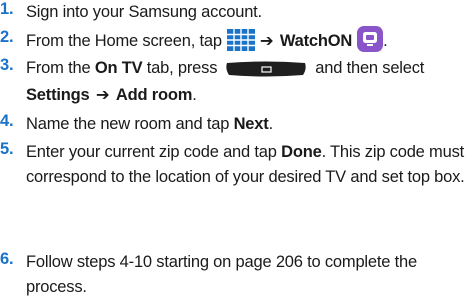 The width and height of the screenshot is (472, 304). I want to click on menu-key-icon, so click(266, 68).